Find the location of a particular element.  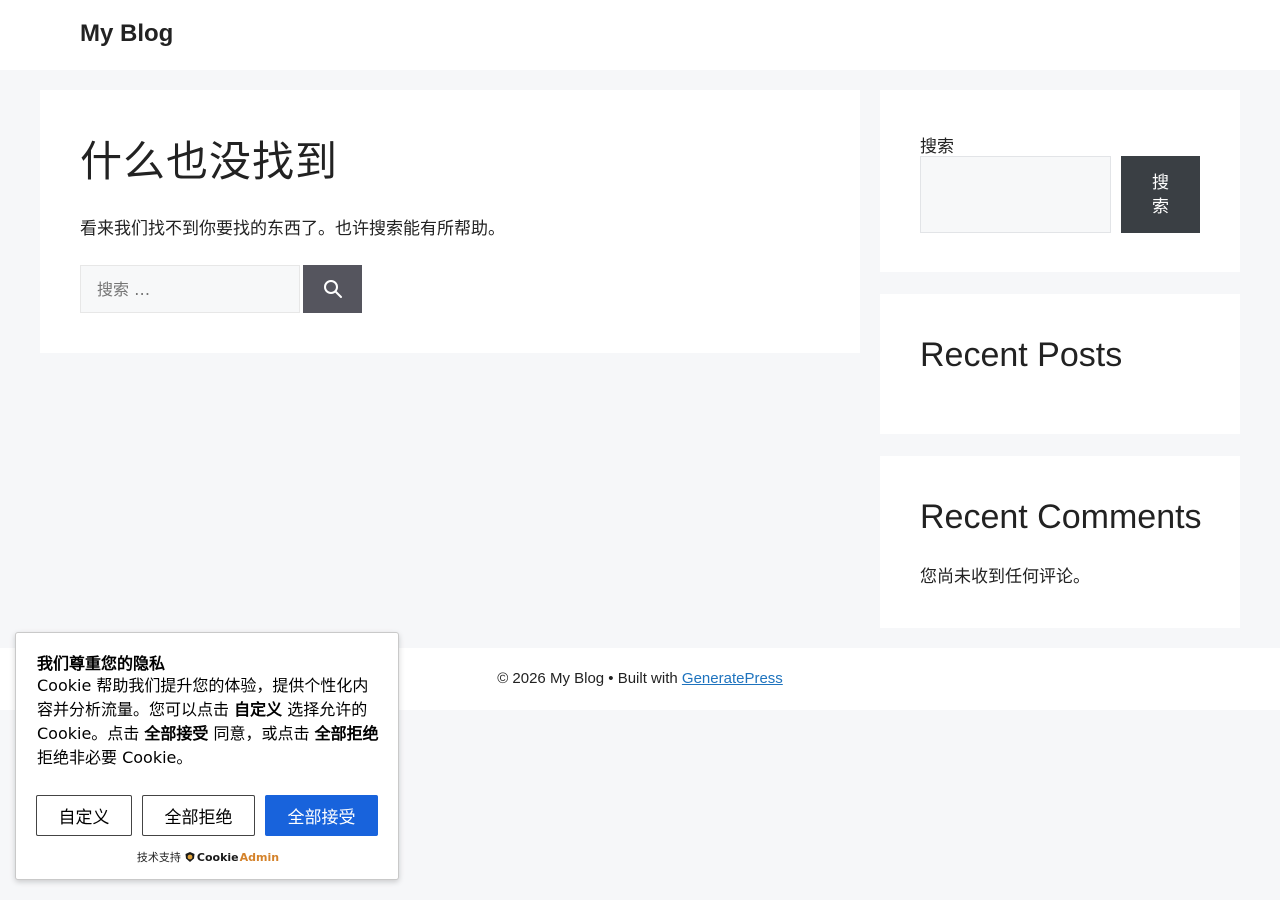

logo-text-cookie: Cookie is located at coordinates (217, 857).